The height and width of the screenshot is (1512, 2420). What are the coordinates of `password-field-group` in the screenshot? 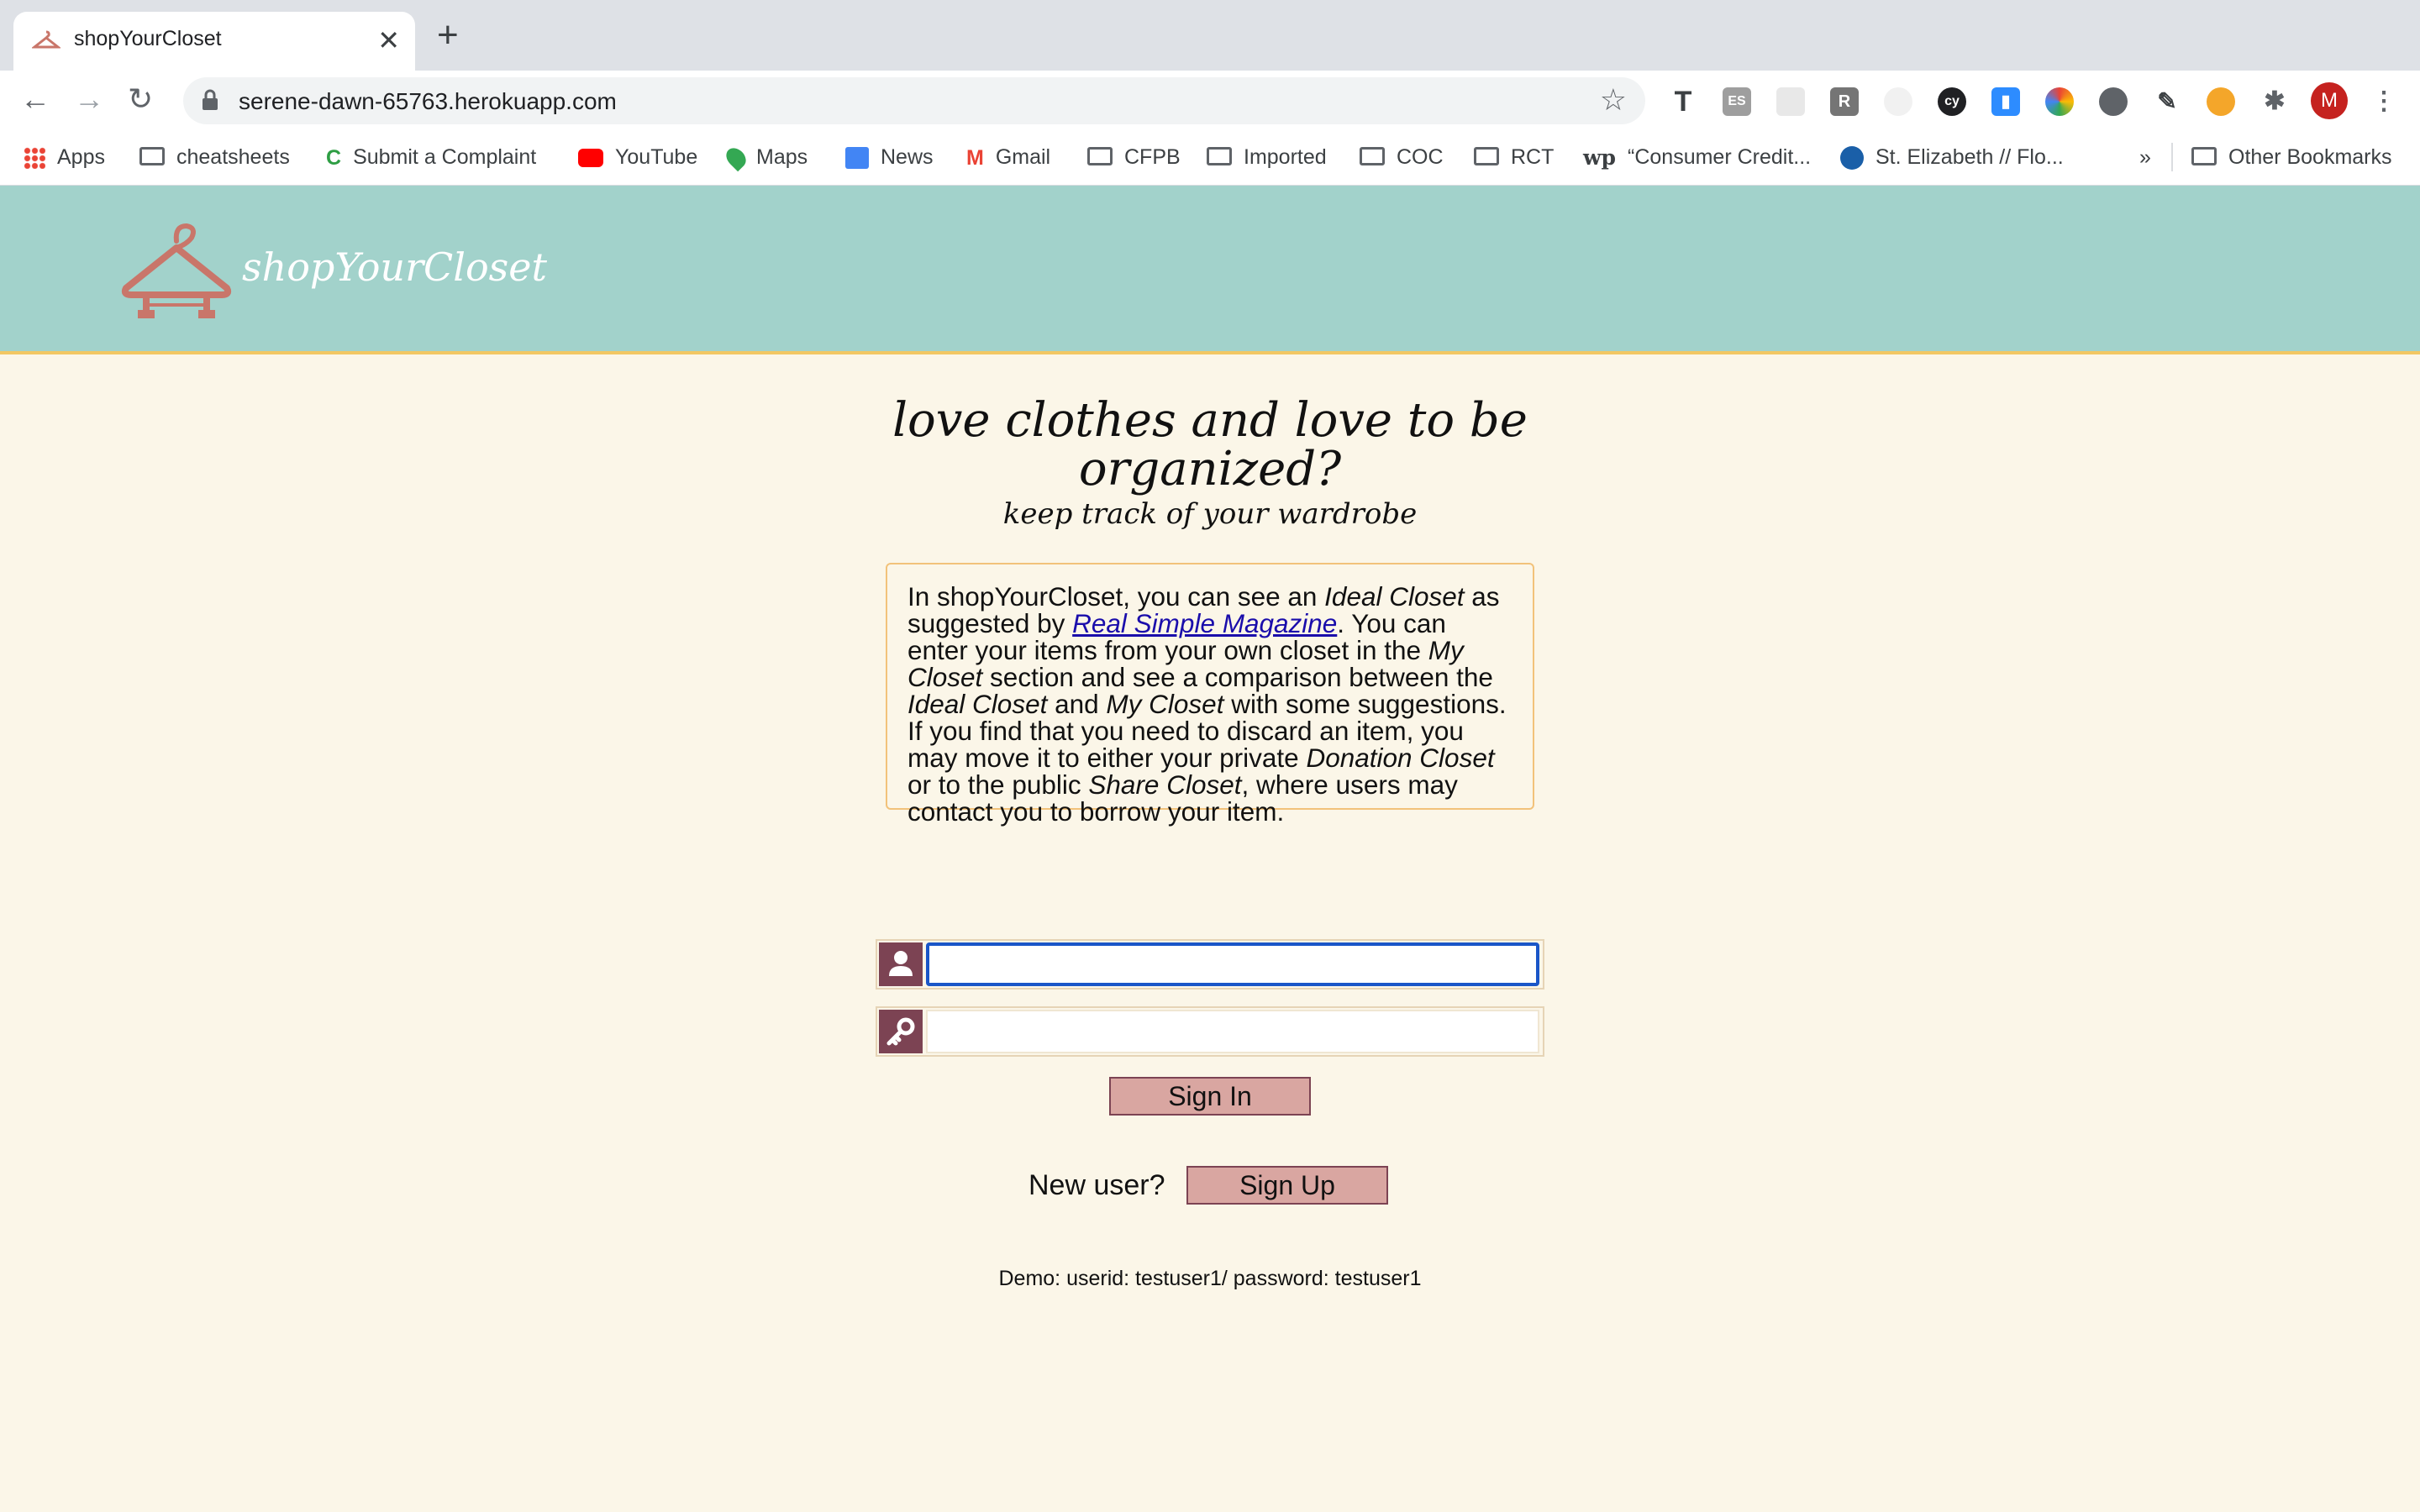 It's located at (1210, 1031).